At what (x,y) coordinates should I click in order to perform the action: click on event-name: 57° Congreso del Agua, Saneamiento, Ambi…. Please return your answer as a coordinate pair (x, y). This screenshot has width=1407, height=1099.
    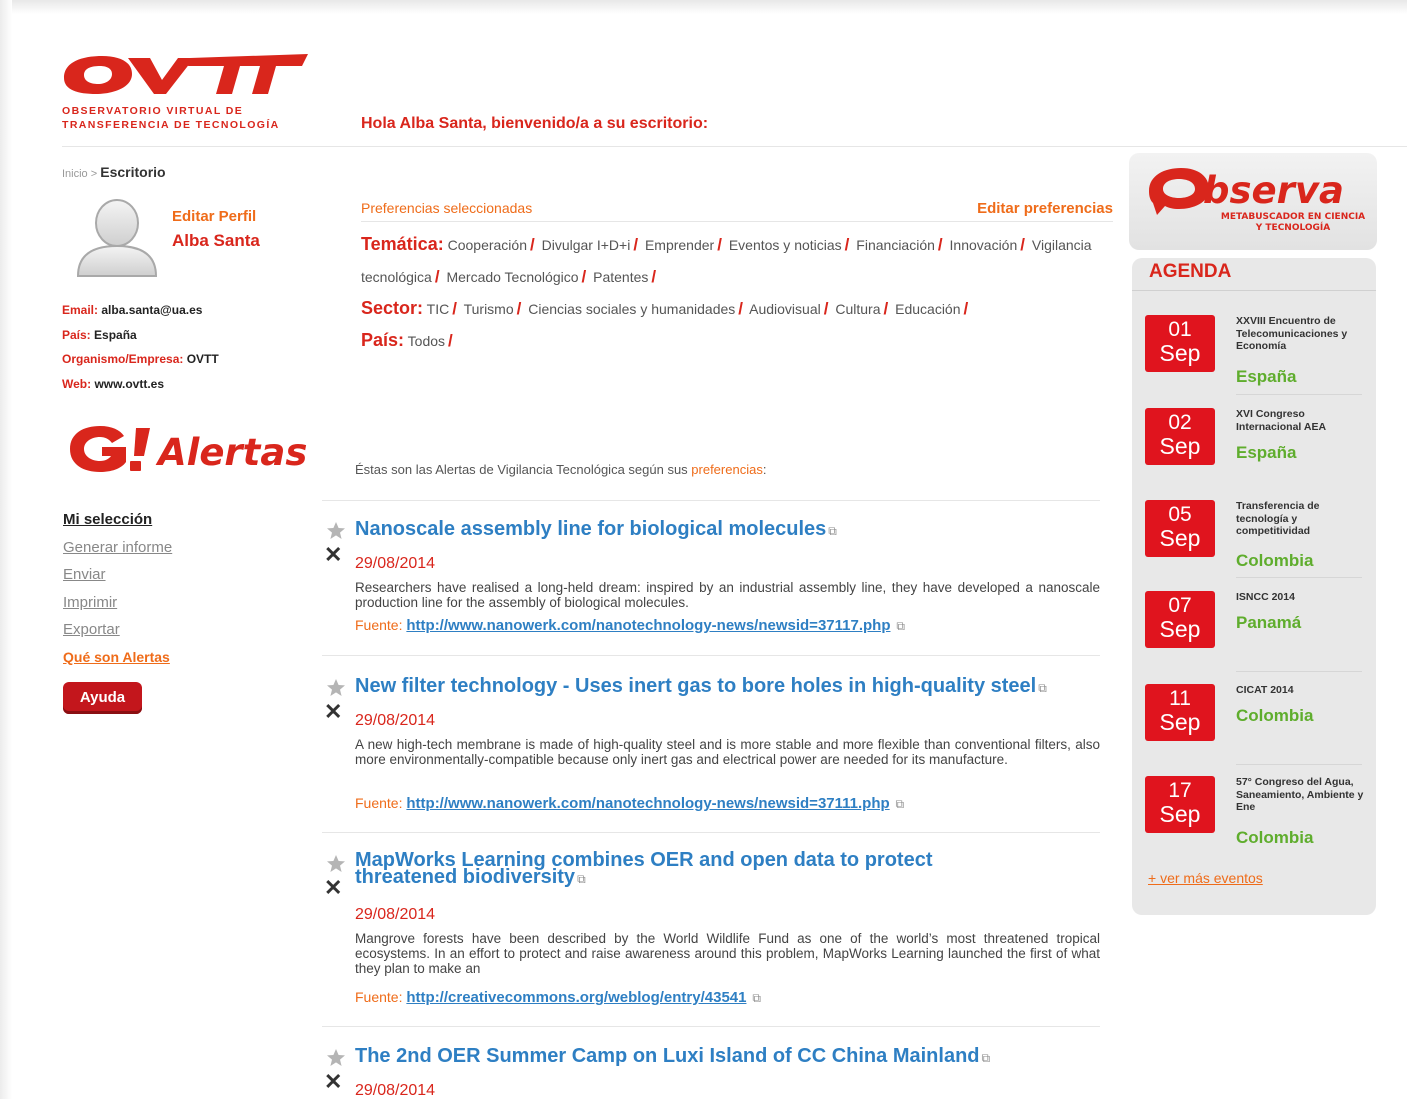
    Looking at the image, I should click on (1300, 795).